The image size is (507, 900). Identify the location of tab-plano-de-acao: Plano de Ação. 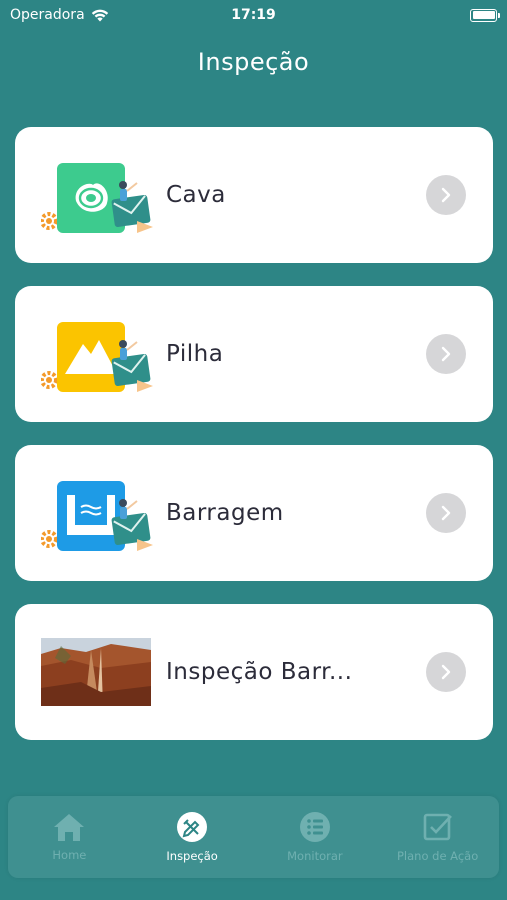
(437, 837).